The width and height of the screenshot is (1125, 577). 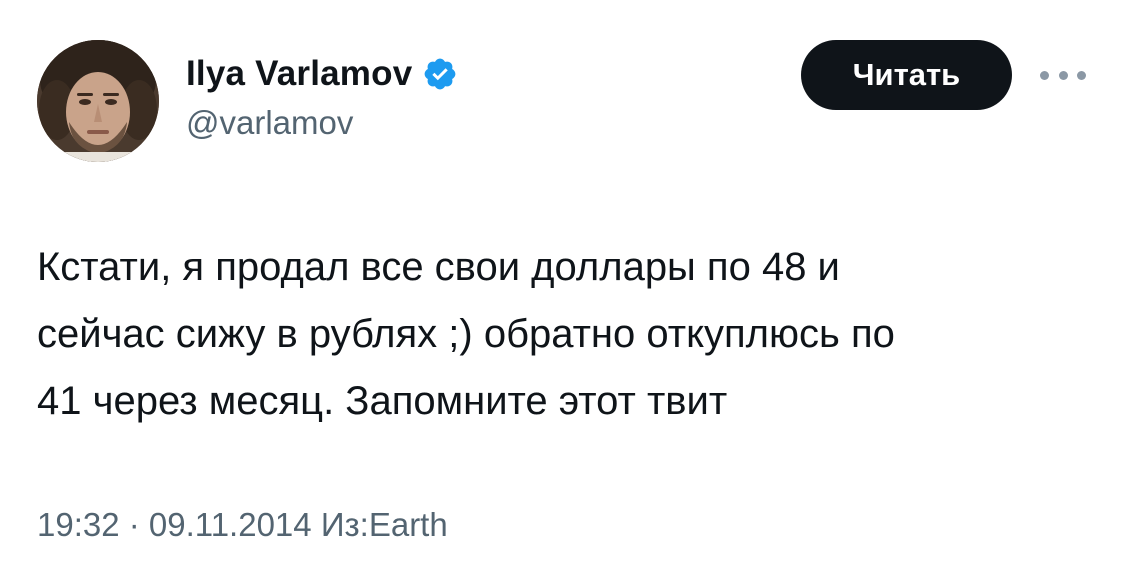 I want to click on more-horizontal-icon, so click(x=1063, y=75).